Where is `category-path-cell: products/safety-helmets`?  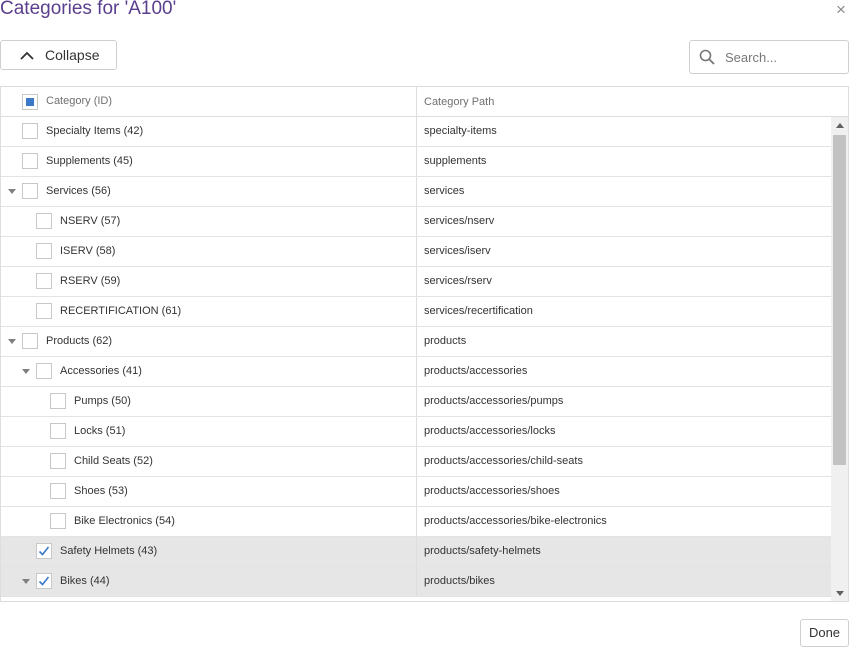
category-path-cell: products/safety-helmets is located at coordinates (482, 551).